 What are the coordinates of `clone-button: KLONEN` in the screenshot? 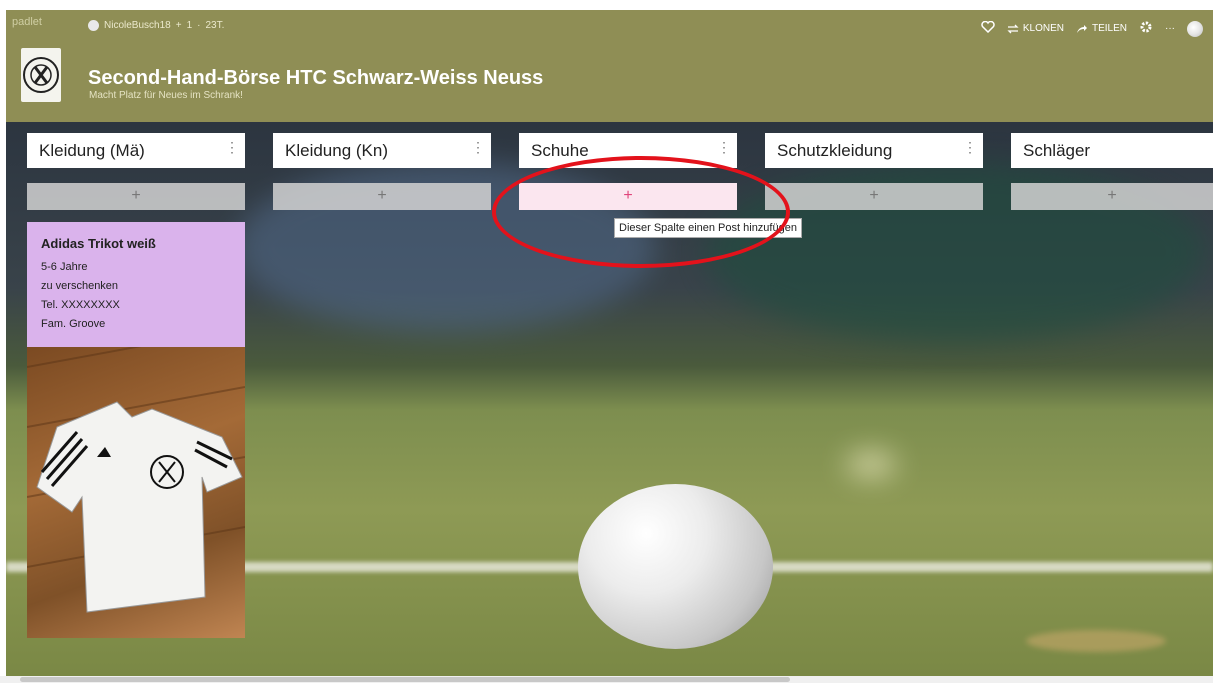 It's located at (1035, 28).